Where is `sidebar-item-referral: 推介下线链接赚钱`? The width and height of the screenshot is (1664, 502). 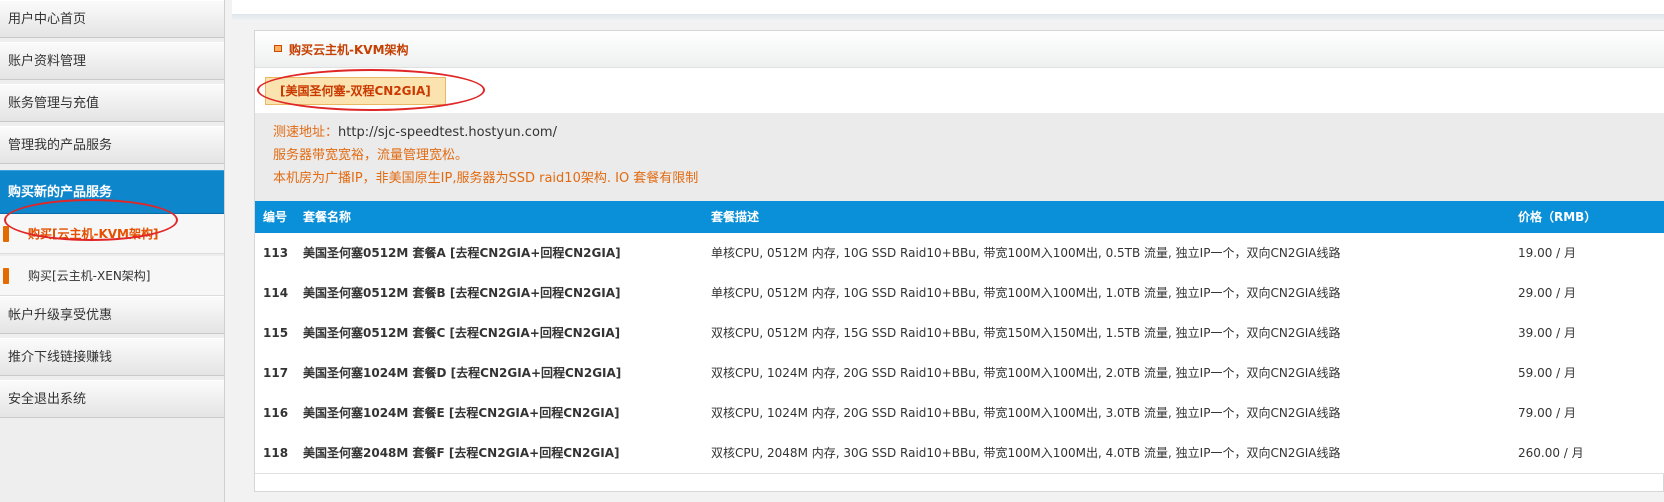 sidebar-item-referral: 推介下线链接赚钱 is located at coordinates (112, 357).